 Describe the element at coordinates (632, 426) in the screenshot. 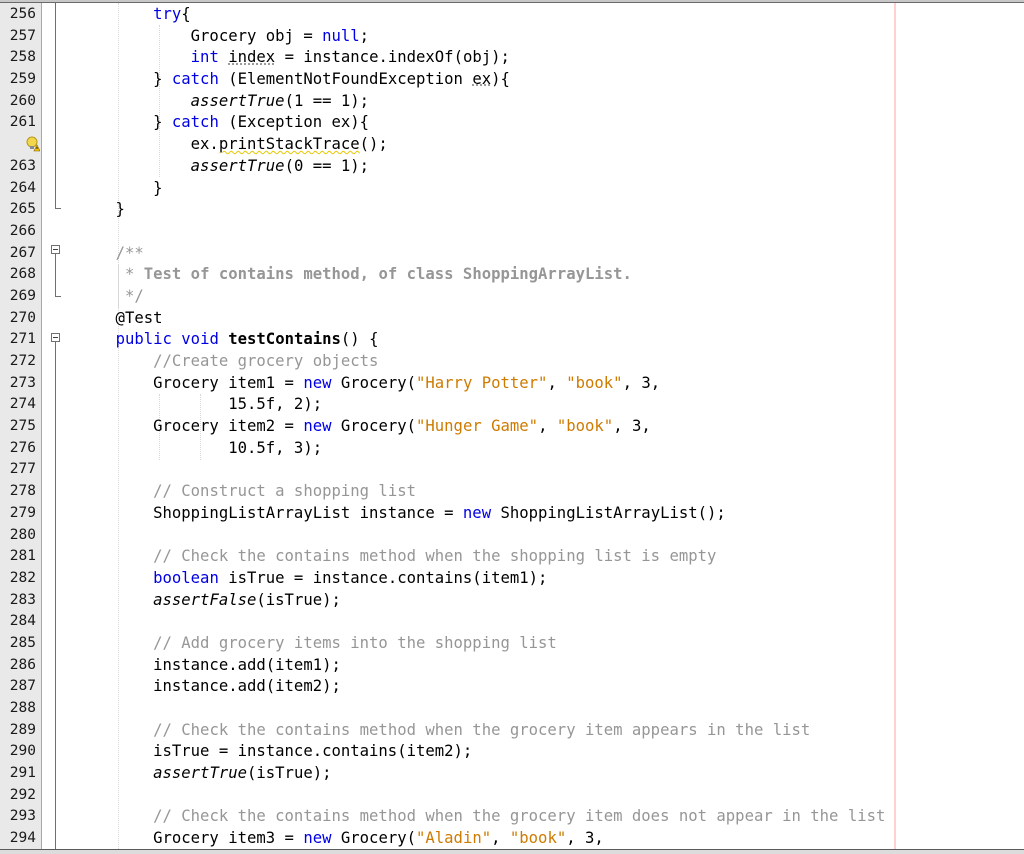

I see `token: , 3,` at that location.